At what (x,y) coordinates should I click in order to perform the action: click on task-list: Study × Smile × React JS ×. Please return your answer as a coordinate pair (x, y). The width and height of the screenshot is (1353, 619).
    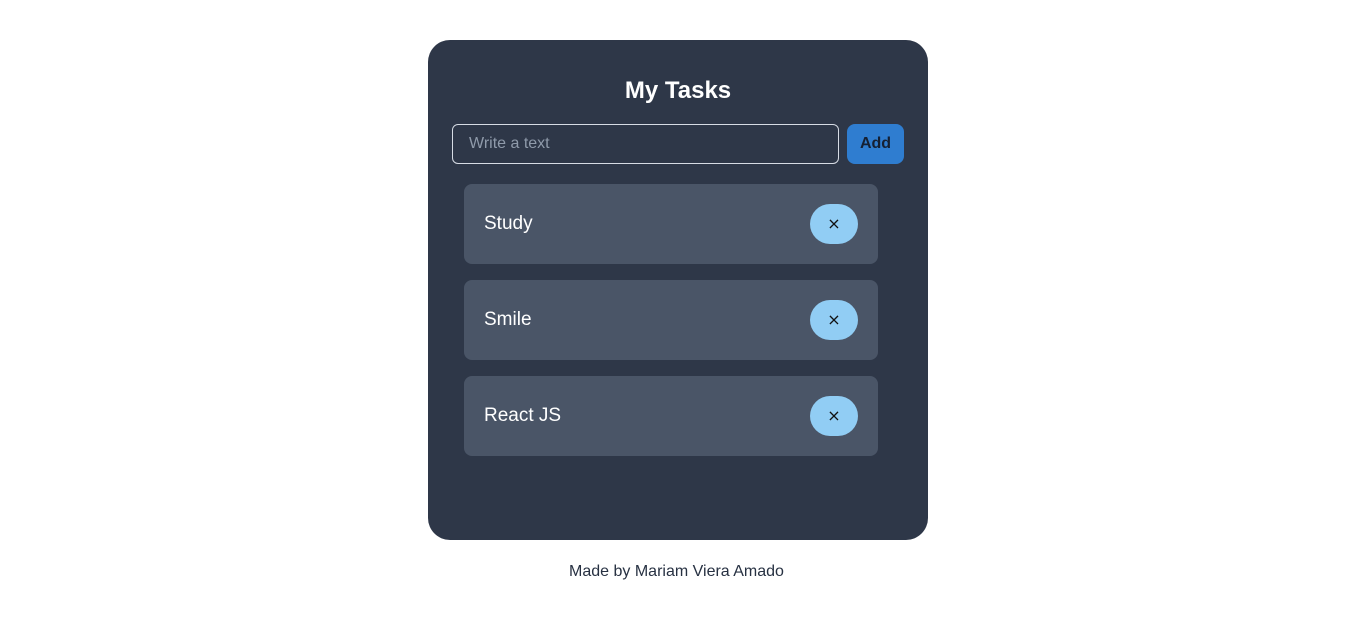
    Looking at the image, I should click on (671, 328).